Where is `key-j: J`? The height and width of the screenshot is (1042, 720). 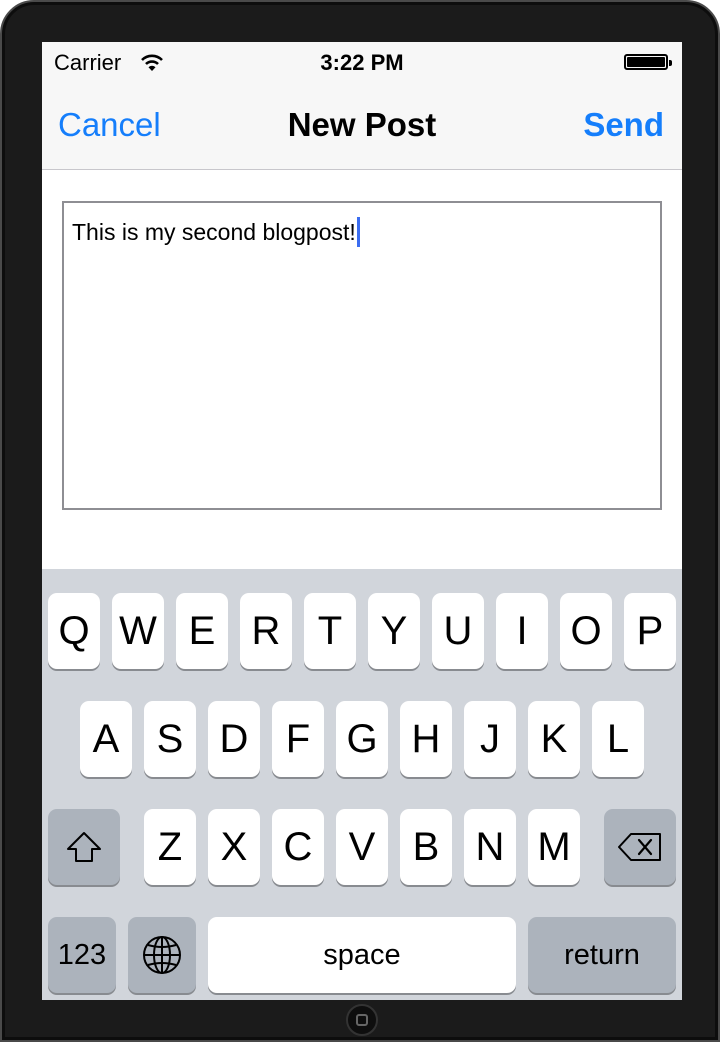
key-j: J is located at coordinates (490, 739).